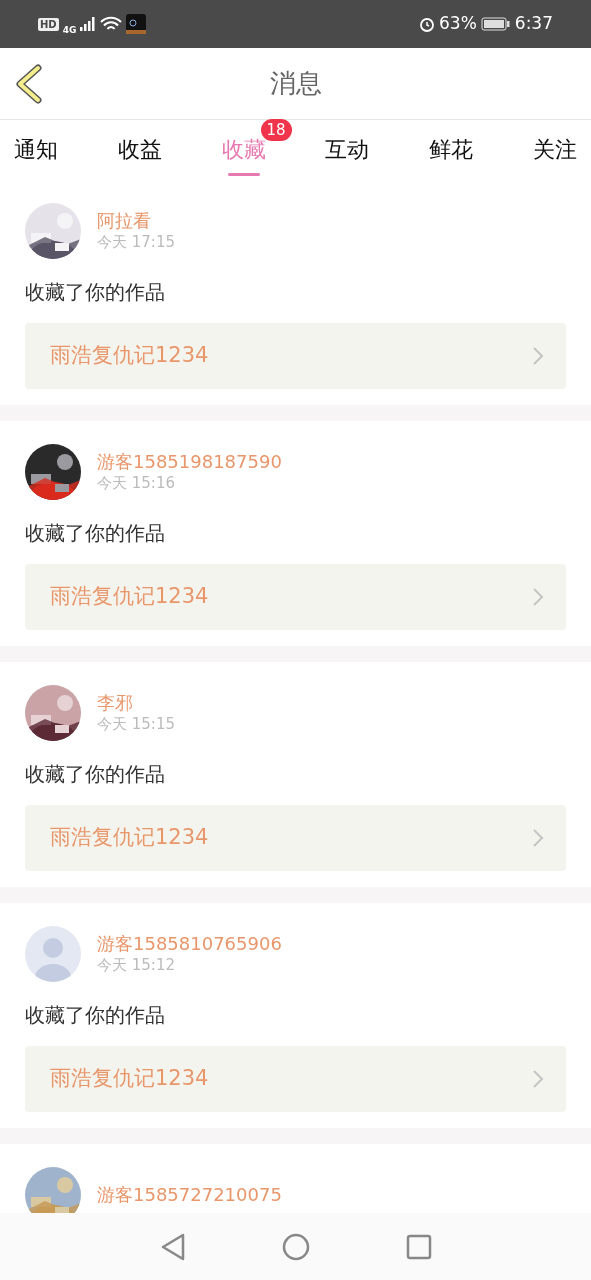 This screenshot has width=591, height=1280. What do you see at coordinates (136, 703) in the screenshot?
I see `username-link: 李邪` at bounding box center [136, 703].